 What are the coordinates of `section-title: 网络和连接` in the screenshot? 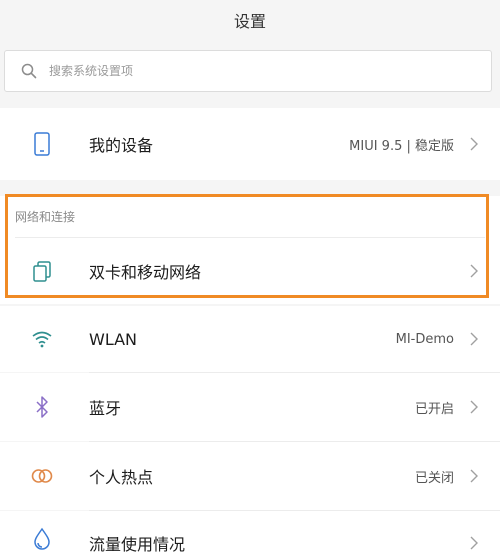 It's located at (45, 217).